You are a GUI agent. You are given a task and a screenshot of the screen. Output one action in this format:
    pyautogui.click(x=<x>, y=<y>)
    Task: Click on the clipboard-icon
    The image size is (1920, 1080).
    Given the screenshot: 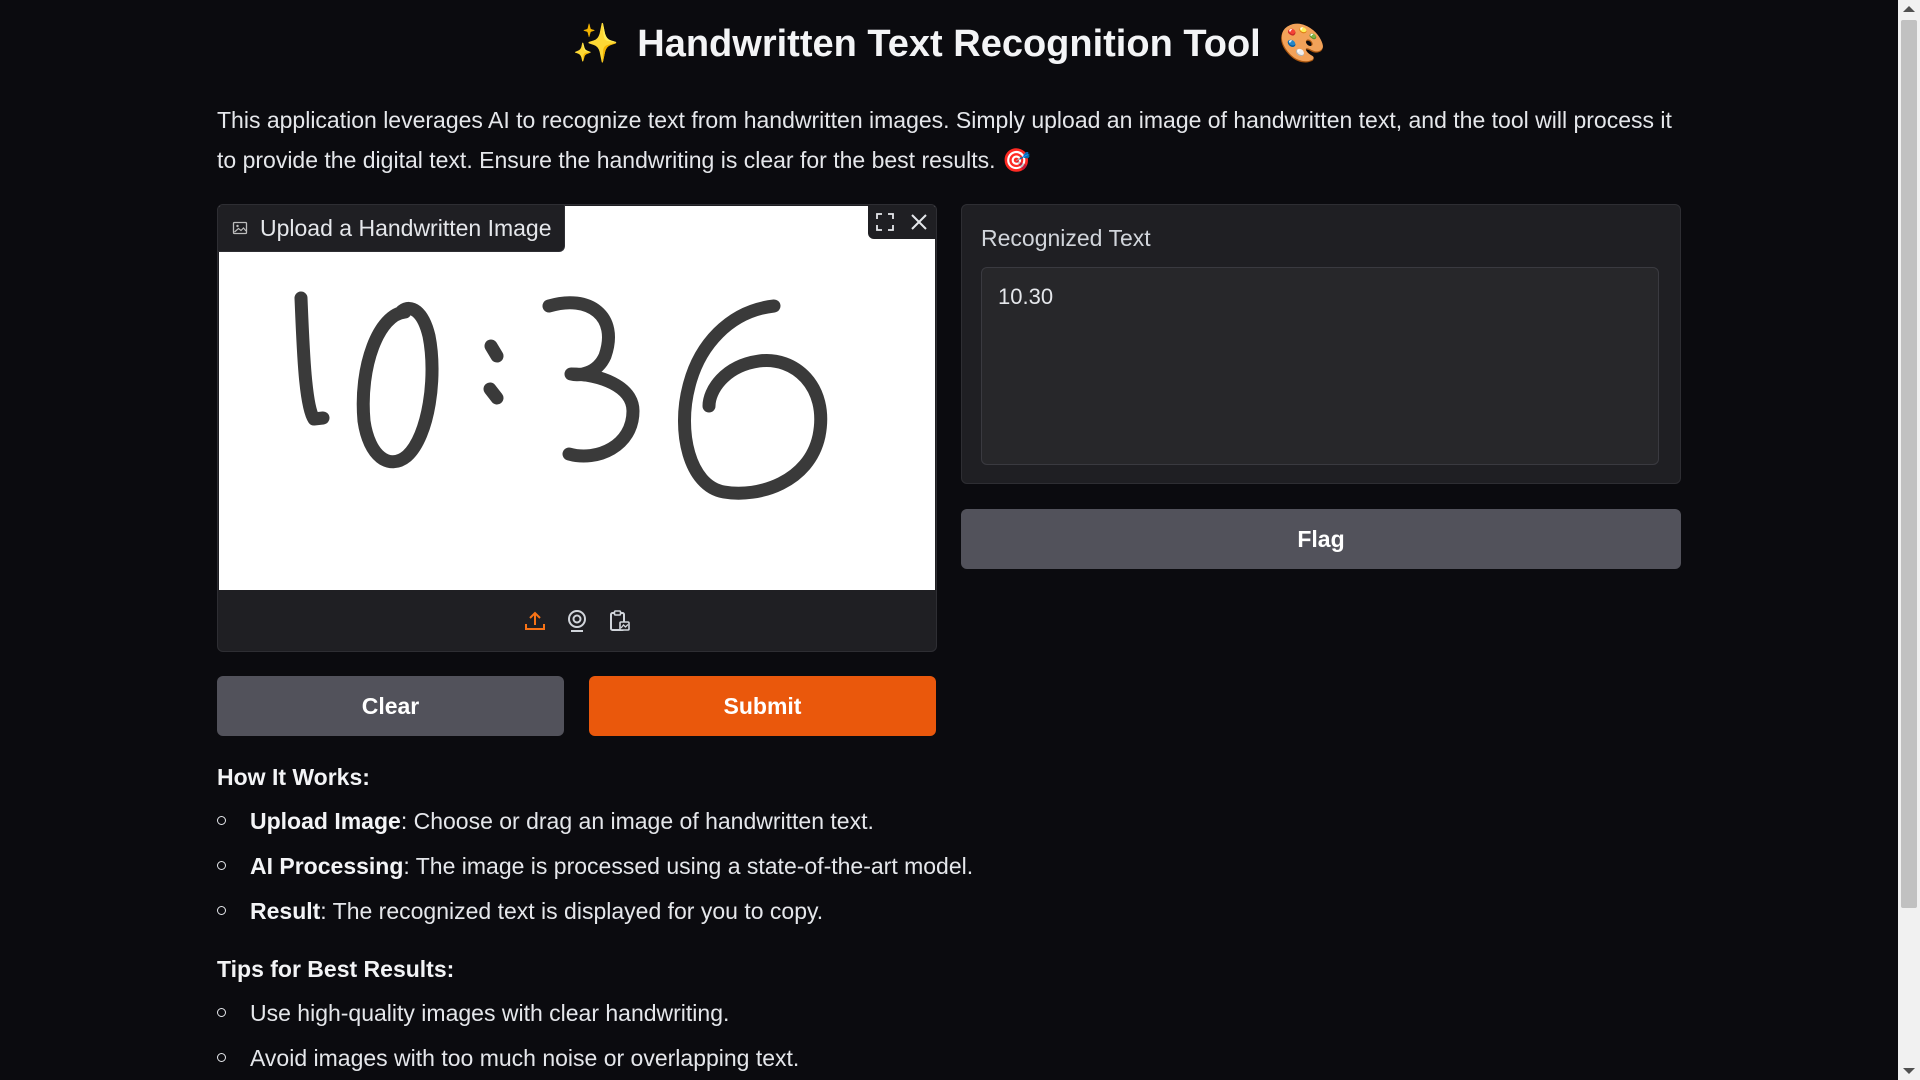 What is the action you would take?
    pyautogui.click(x=619, y=621)
    